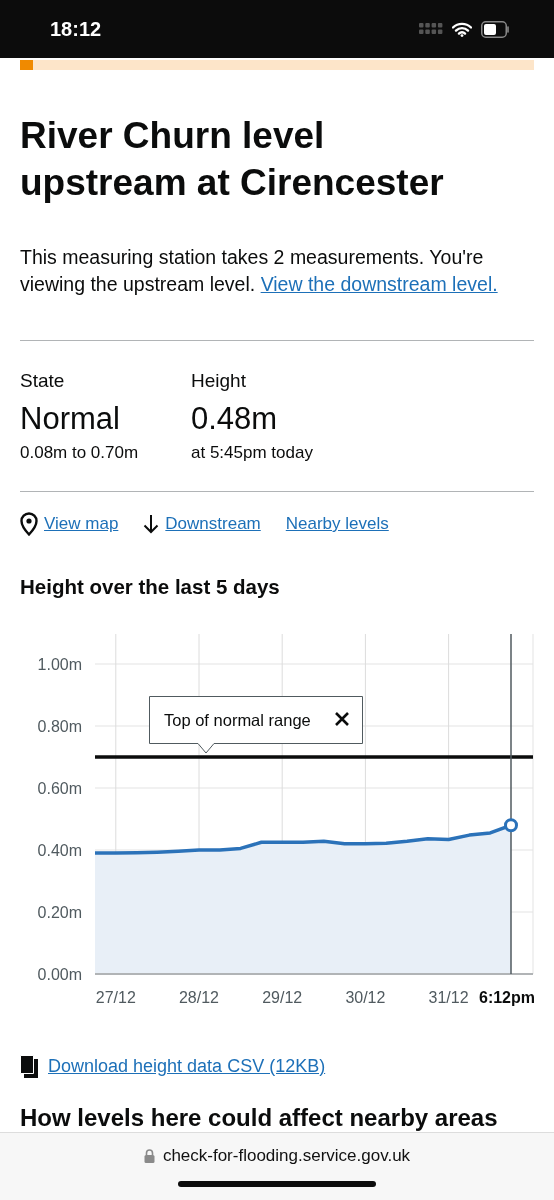 The image size is (554, 1200). What do you see at coordinates (337, 524) in the screenshot?
I see `nav-link: Nearby levels` at bounding box center [337, 524].